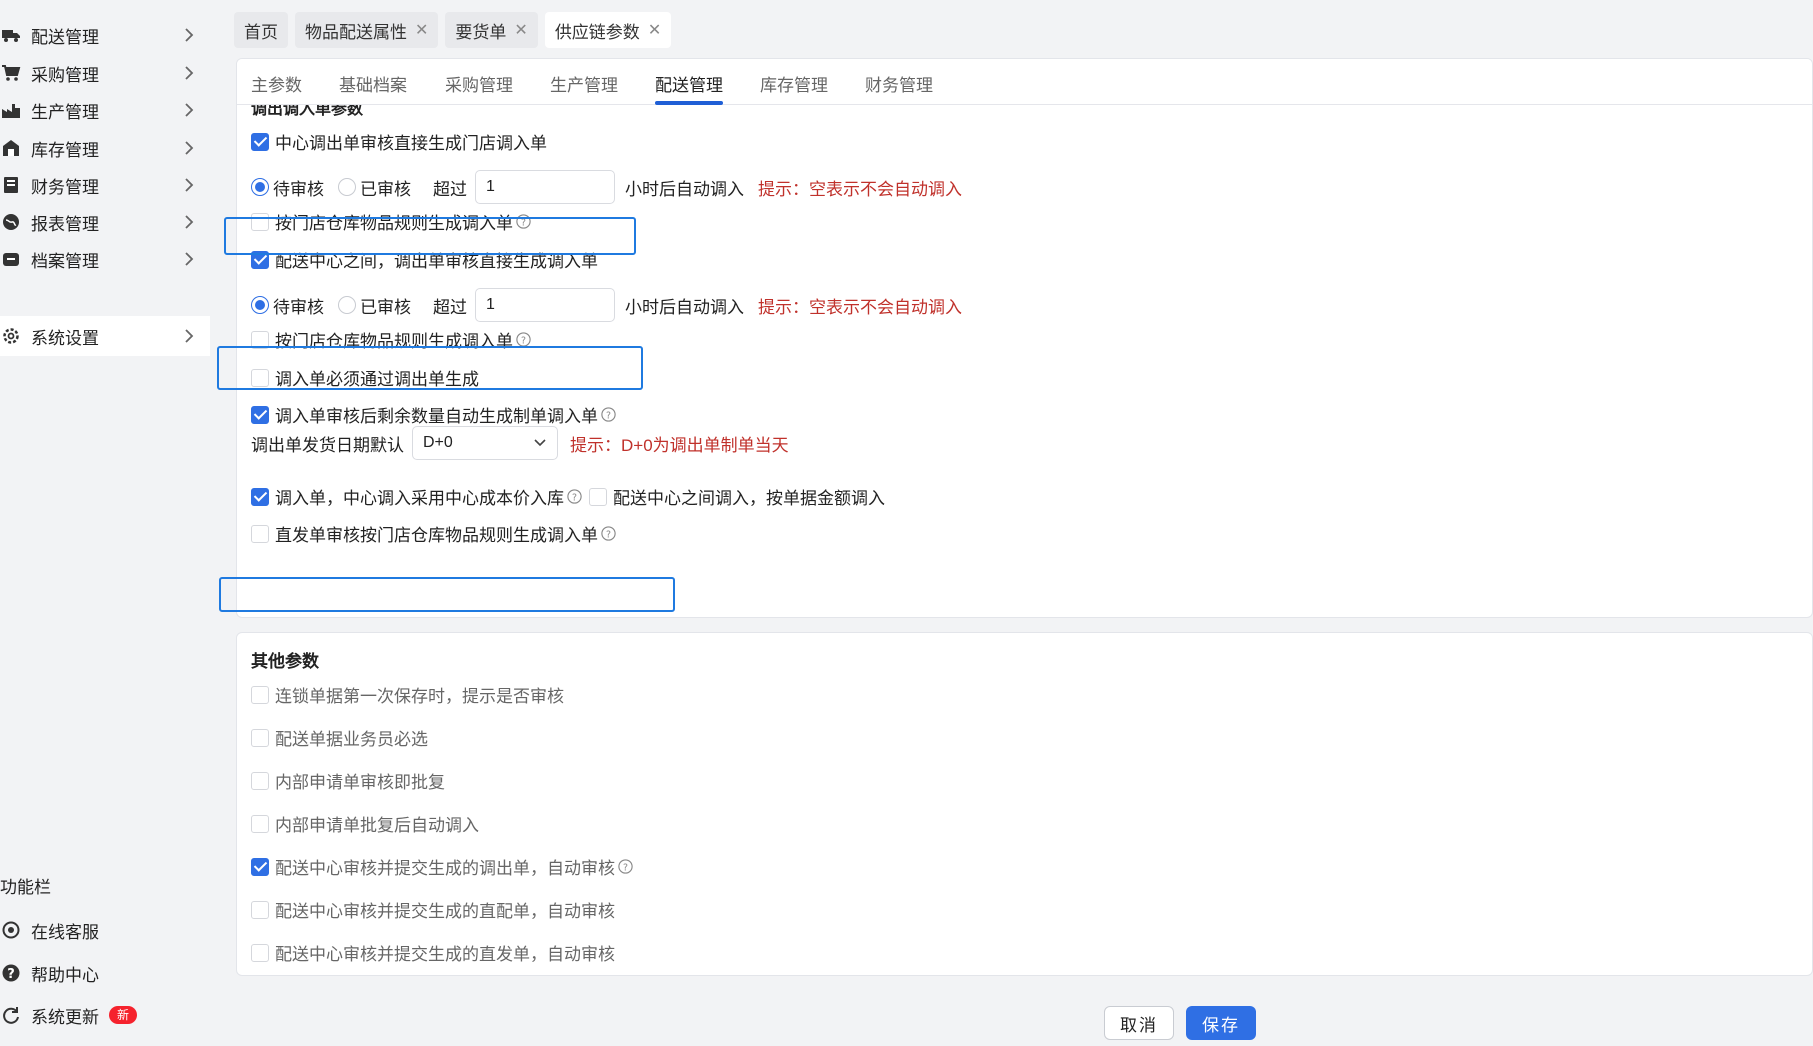 The width and height of the screenshot is (1813, 1046). Describe the element at coordinates (679, 445) in the screenshot. I see `ship-date-hint: 提示：D+0为调出单制单当天` at that location.